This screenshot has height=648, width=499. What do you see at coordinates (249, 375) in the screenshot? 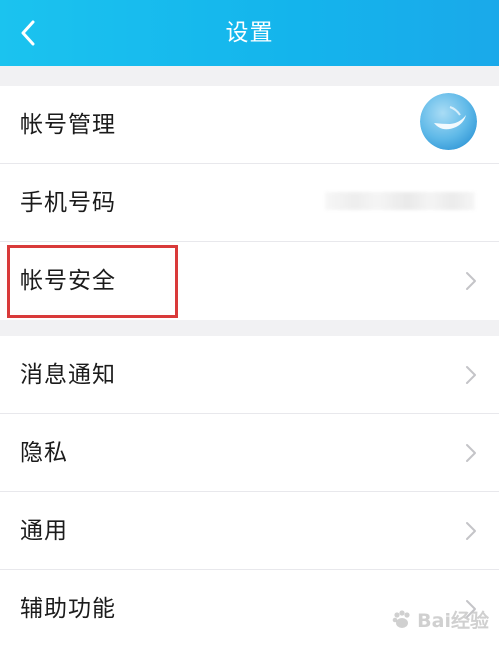
I see `settings-row-notifications: 消息通知` at bounding box center [249, 375].